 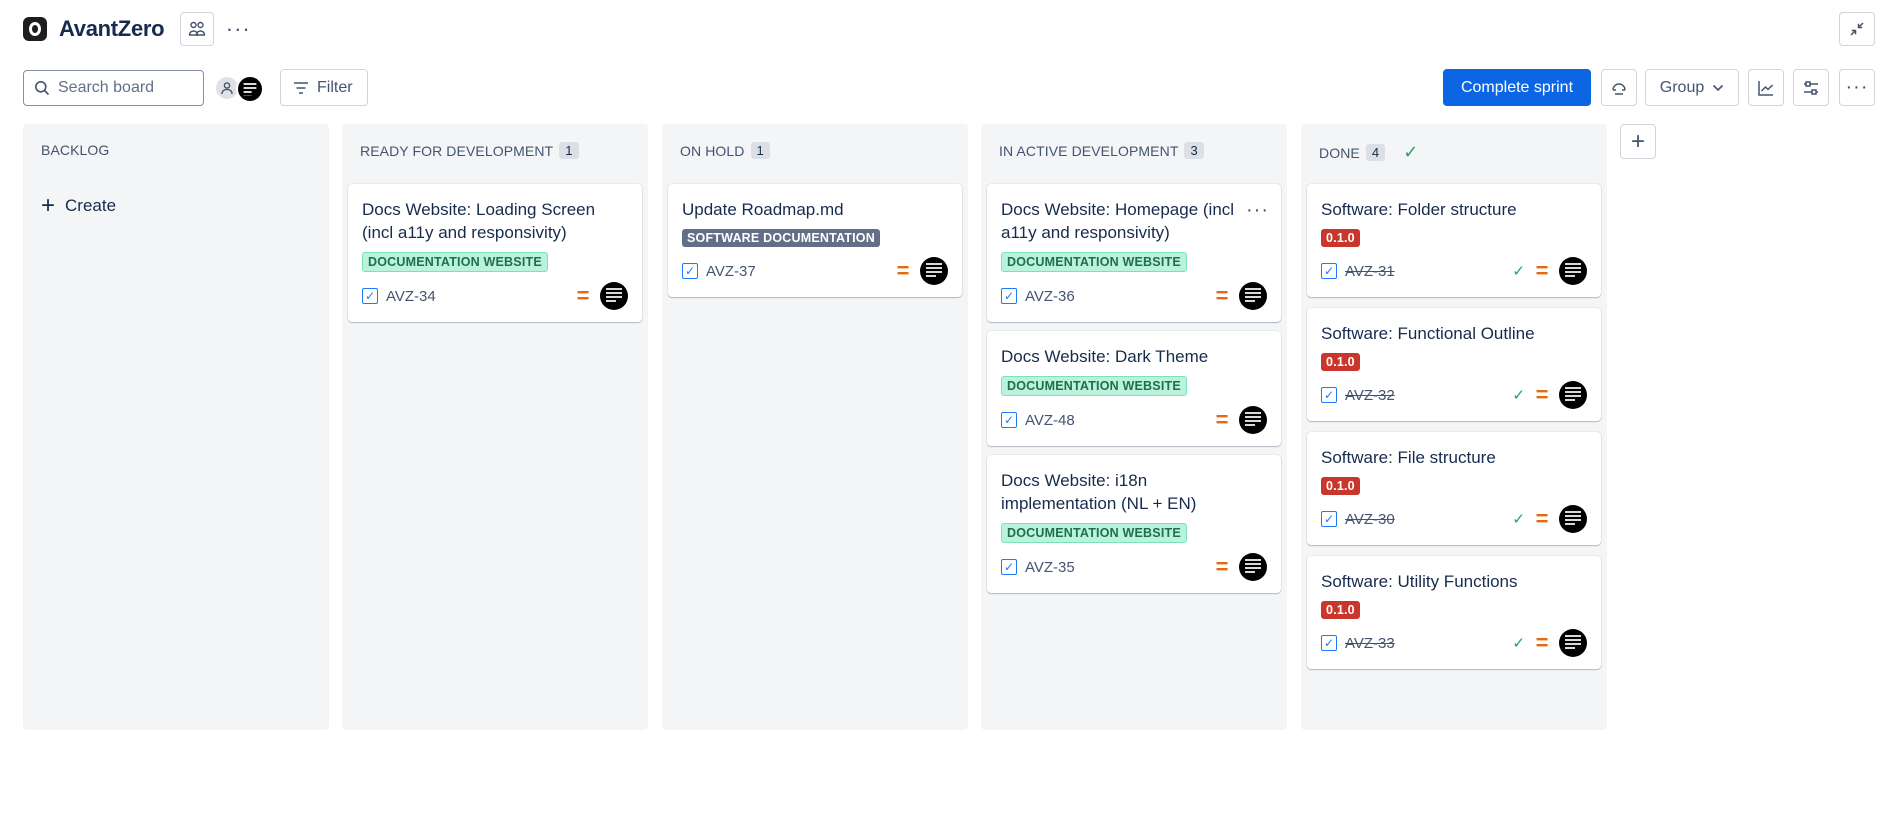 I want to click on epic-label: SOFTWARE DOCUMENTATION, so click(x=781, y=238).